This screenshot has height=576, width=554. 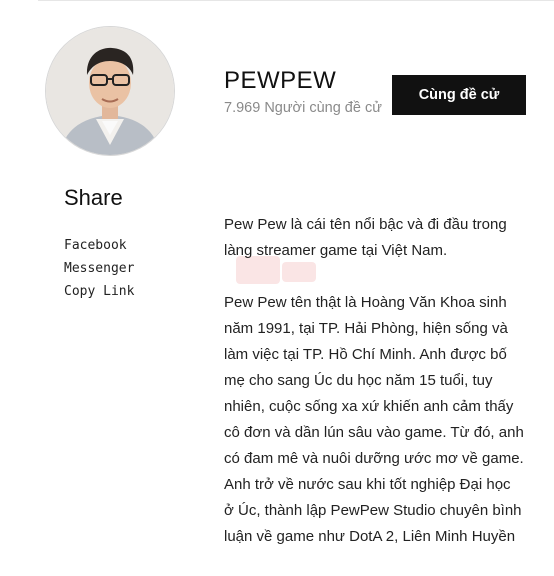 What do you see at coordinates (99, 248) in the screenshot?
I see `share-facebook-link: Facebook` at bounding box center [99, 248].